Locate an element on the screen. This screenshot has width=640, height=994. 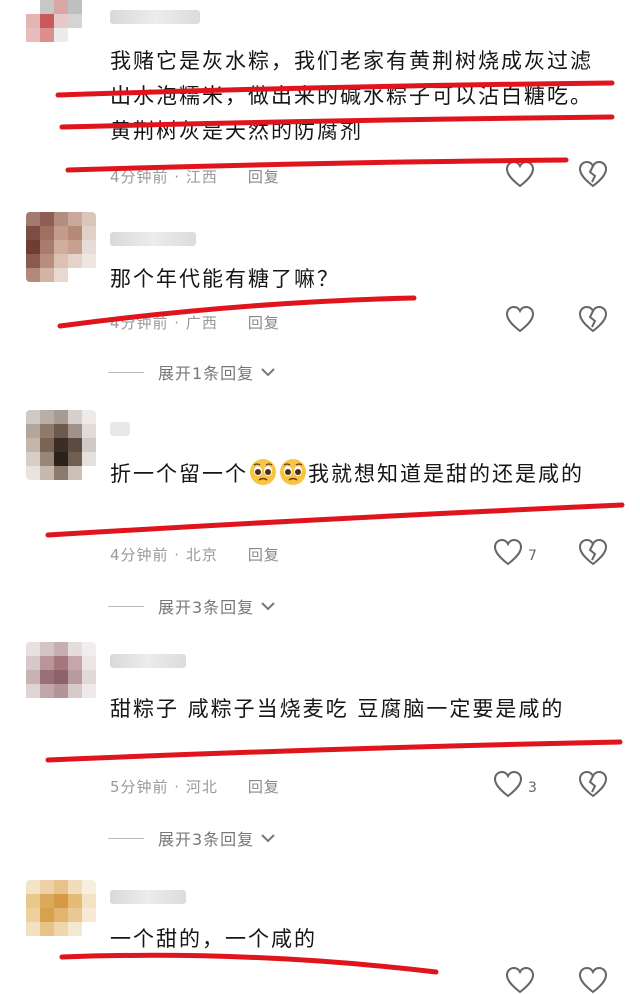
like-count: 3 is located at coordinates (532, 788).